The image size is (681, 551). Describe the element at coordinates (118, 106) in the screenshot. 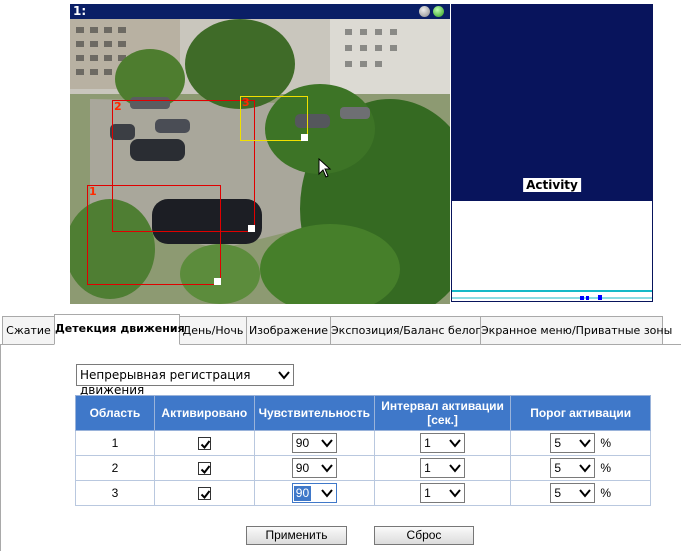

I see `zone-label-2: 2` at that location.